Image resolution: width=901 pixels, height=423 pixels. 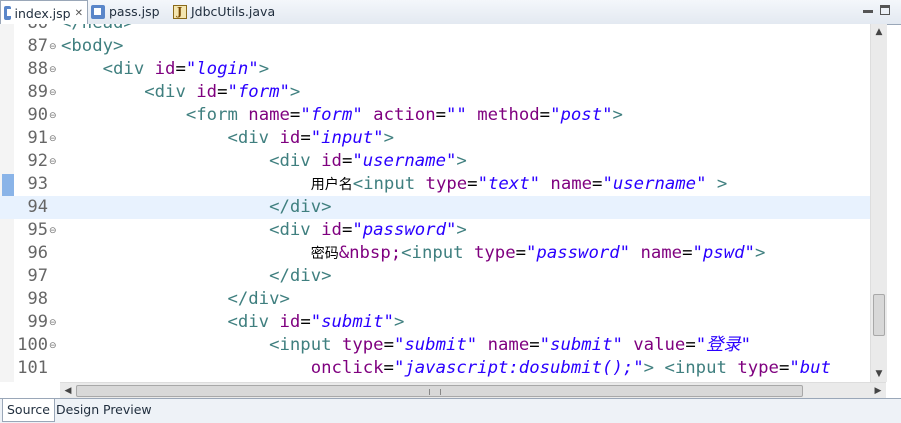 What do you see at coordinates (885, 10) in the screenshot?
I see `maximize-icon` at bounding box center [885, 10].